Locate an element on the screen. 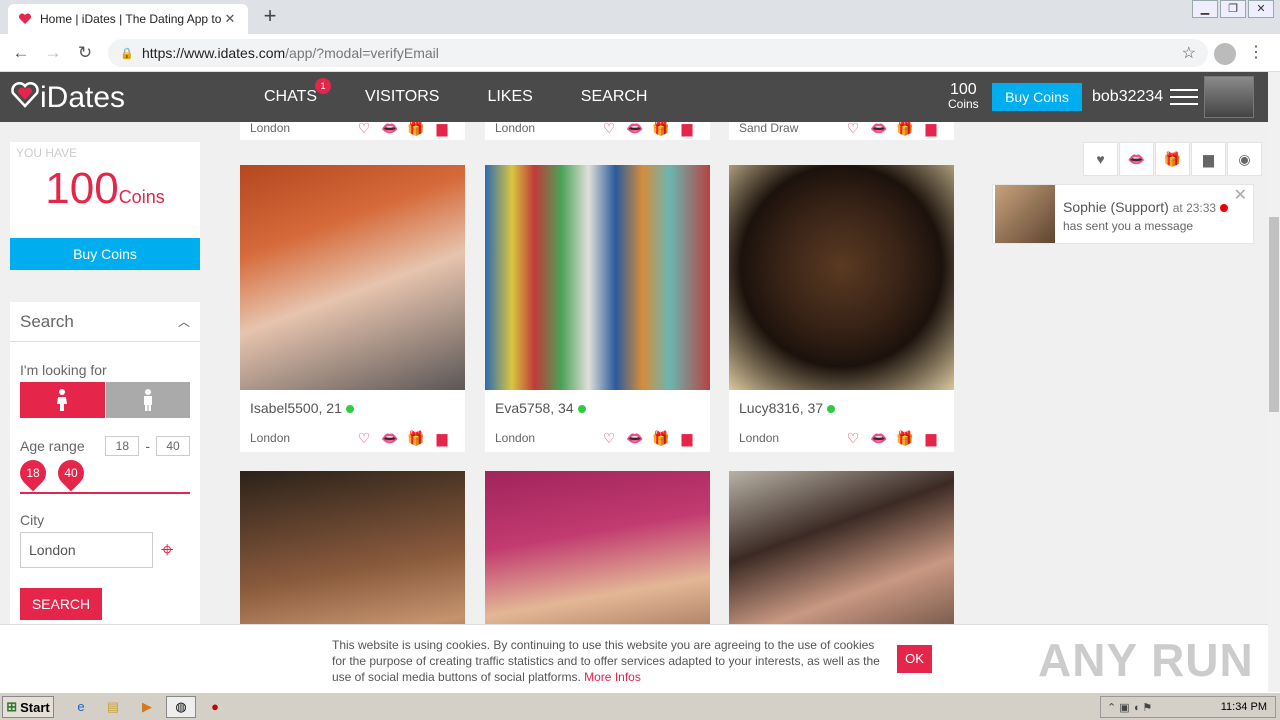  back-arrow-icon: ← is located at coordinates (21, 53).